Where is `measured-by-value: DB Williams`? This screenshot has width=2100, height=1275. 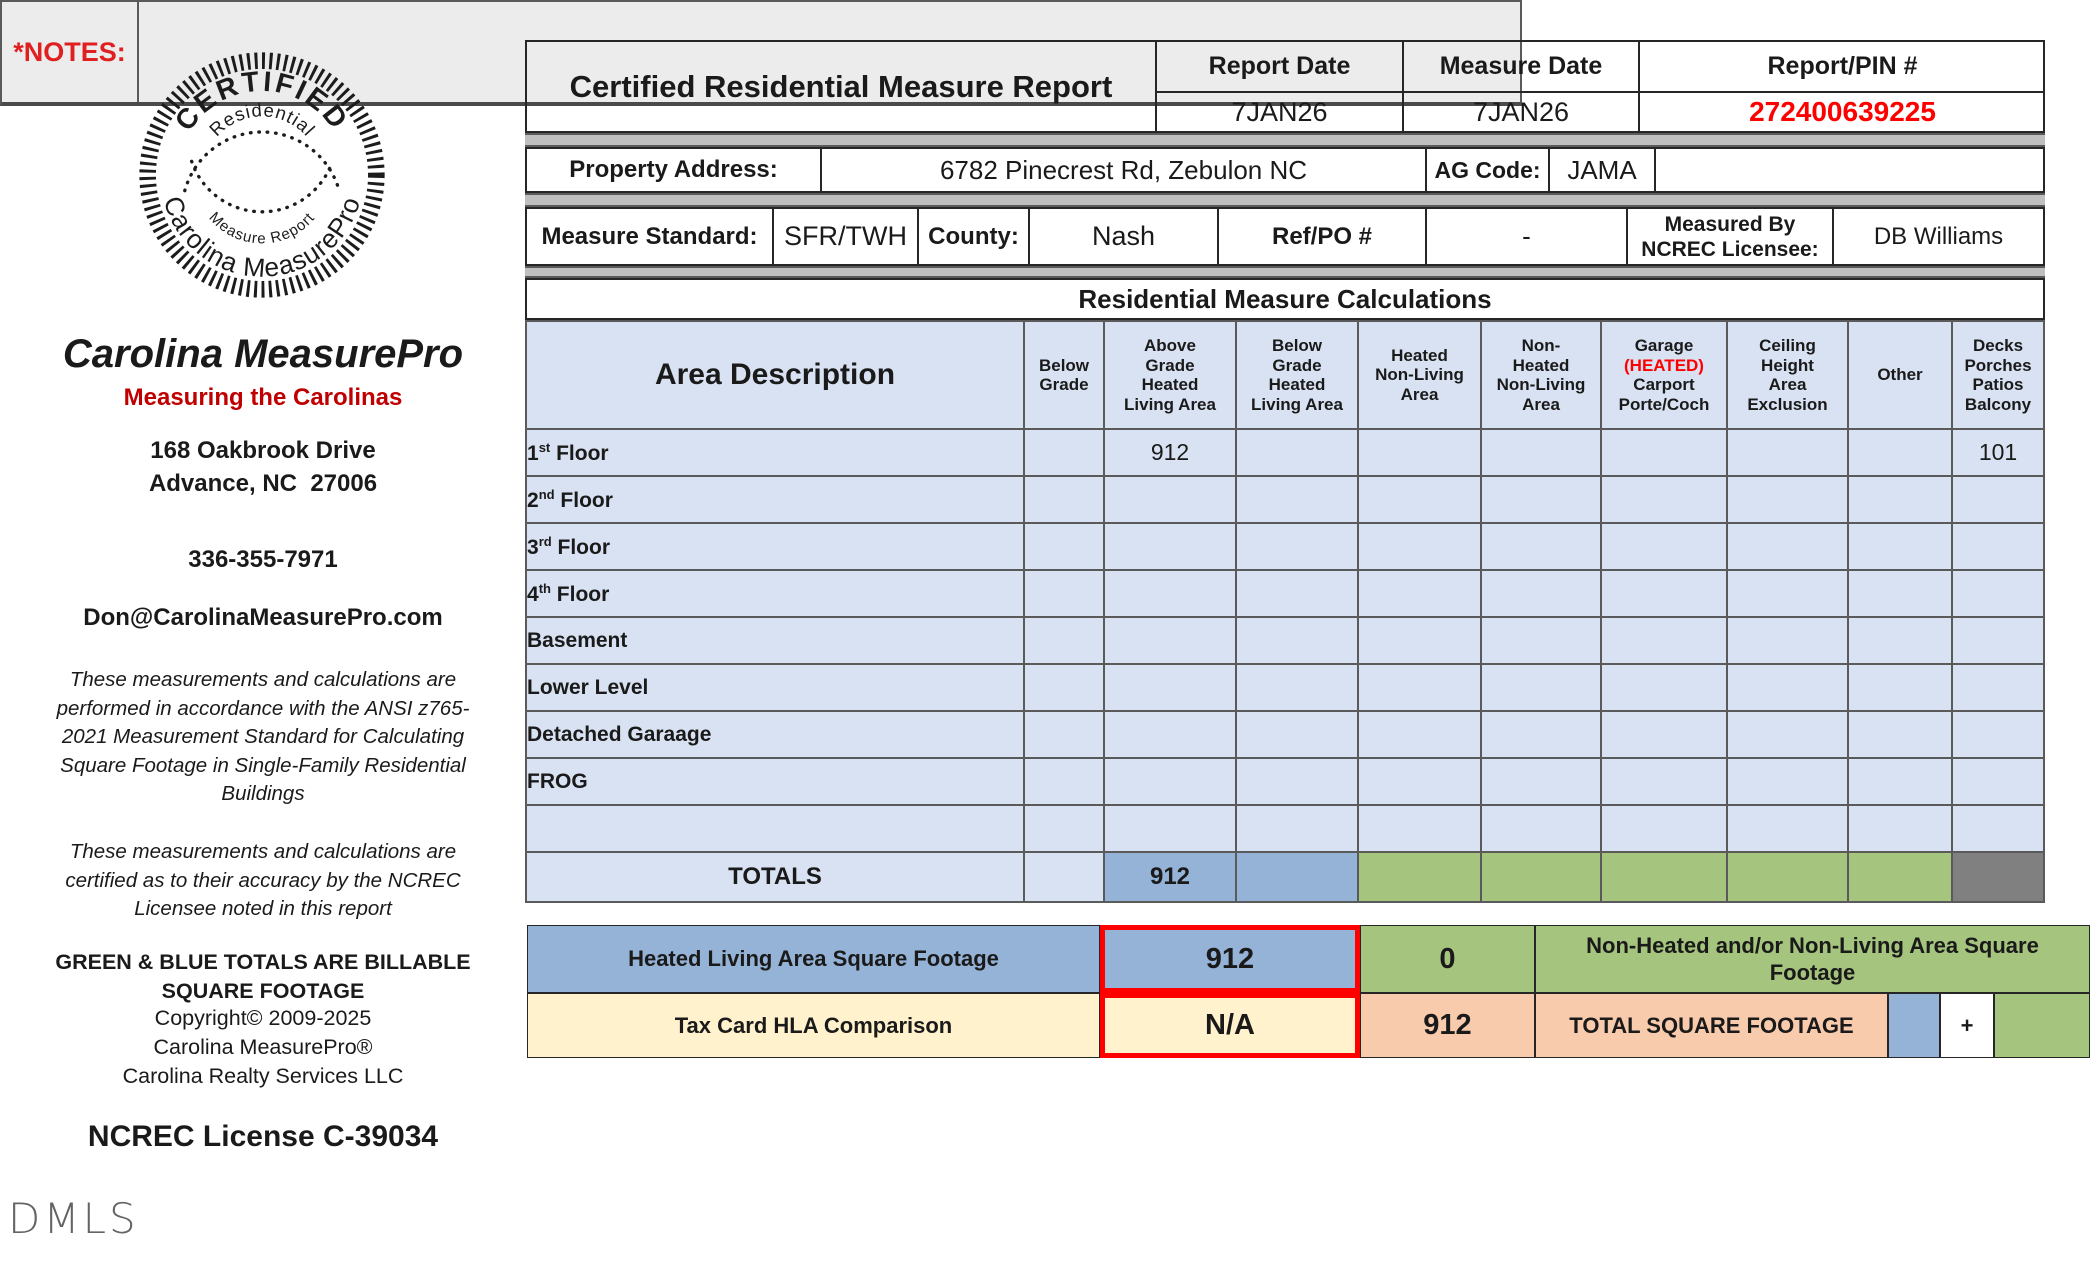
measured-by-value: DB Williams is located at coordinates (1938, 236).